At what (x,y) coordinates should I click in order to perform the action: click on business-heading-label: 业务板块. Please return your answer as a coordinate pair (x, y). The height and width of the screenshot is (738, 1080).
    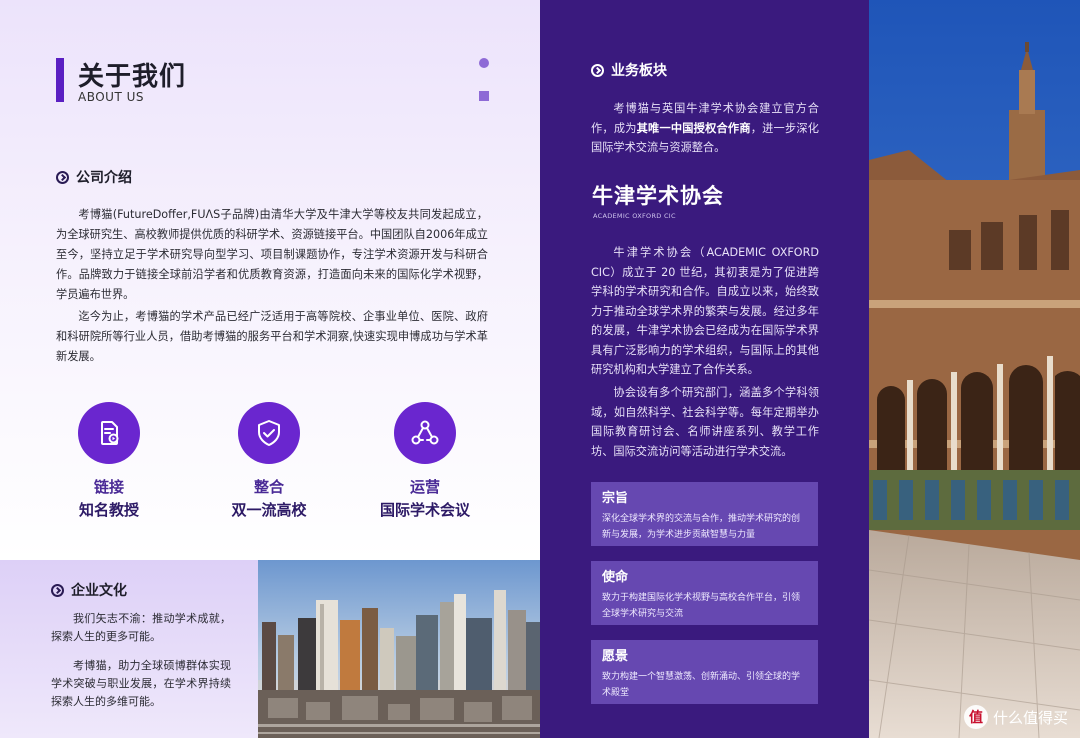
    Looking at the image, I should click on (639, 71).